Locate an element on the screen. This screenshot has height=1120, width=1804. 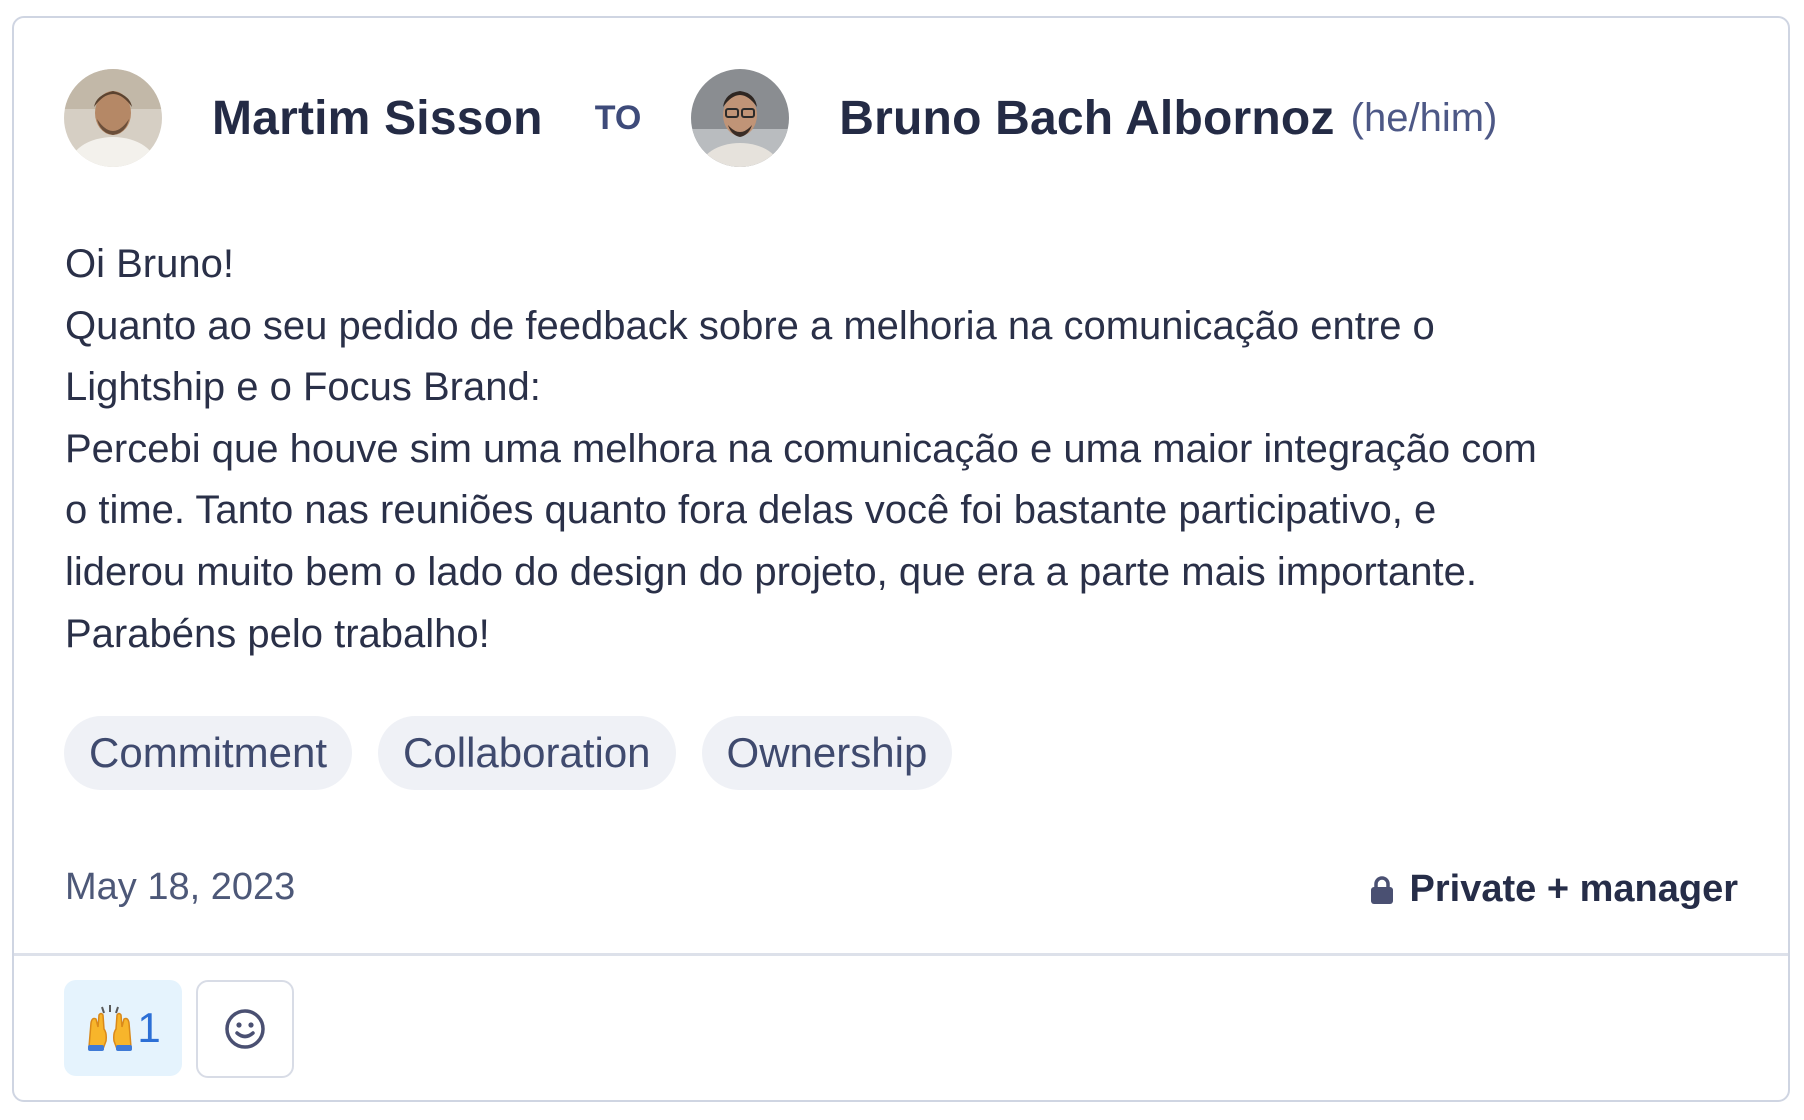
smiley-icon is located at coordinates (245, 1029).